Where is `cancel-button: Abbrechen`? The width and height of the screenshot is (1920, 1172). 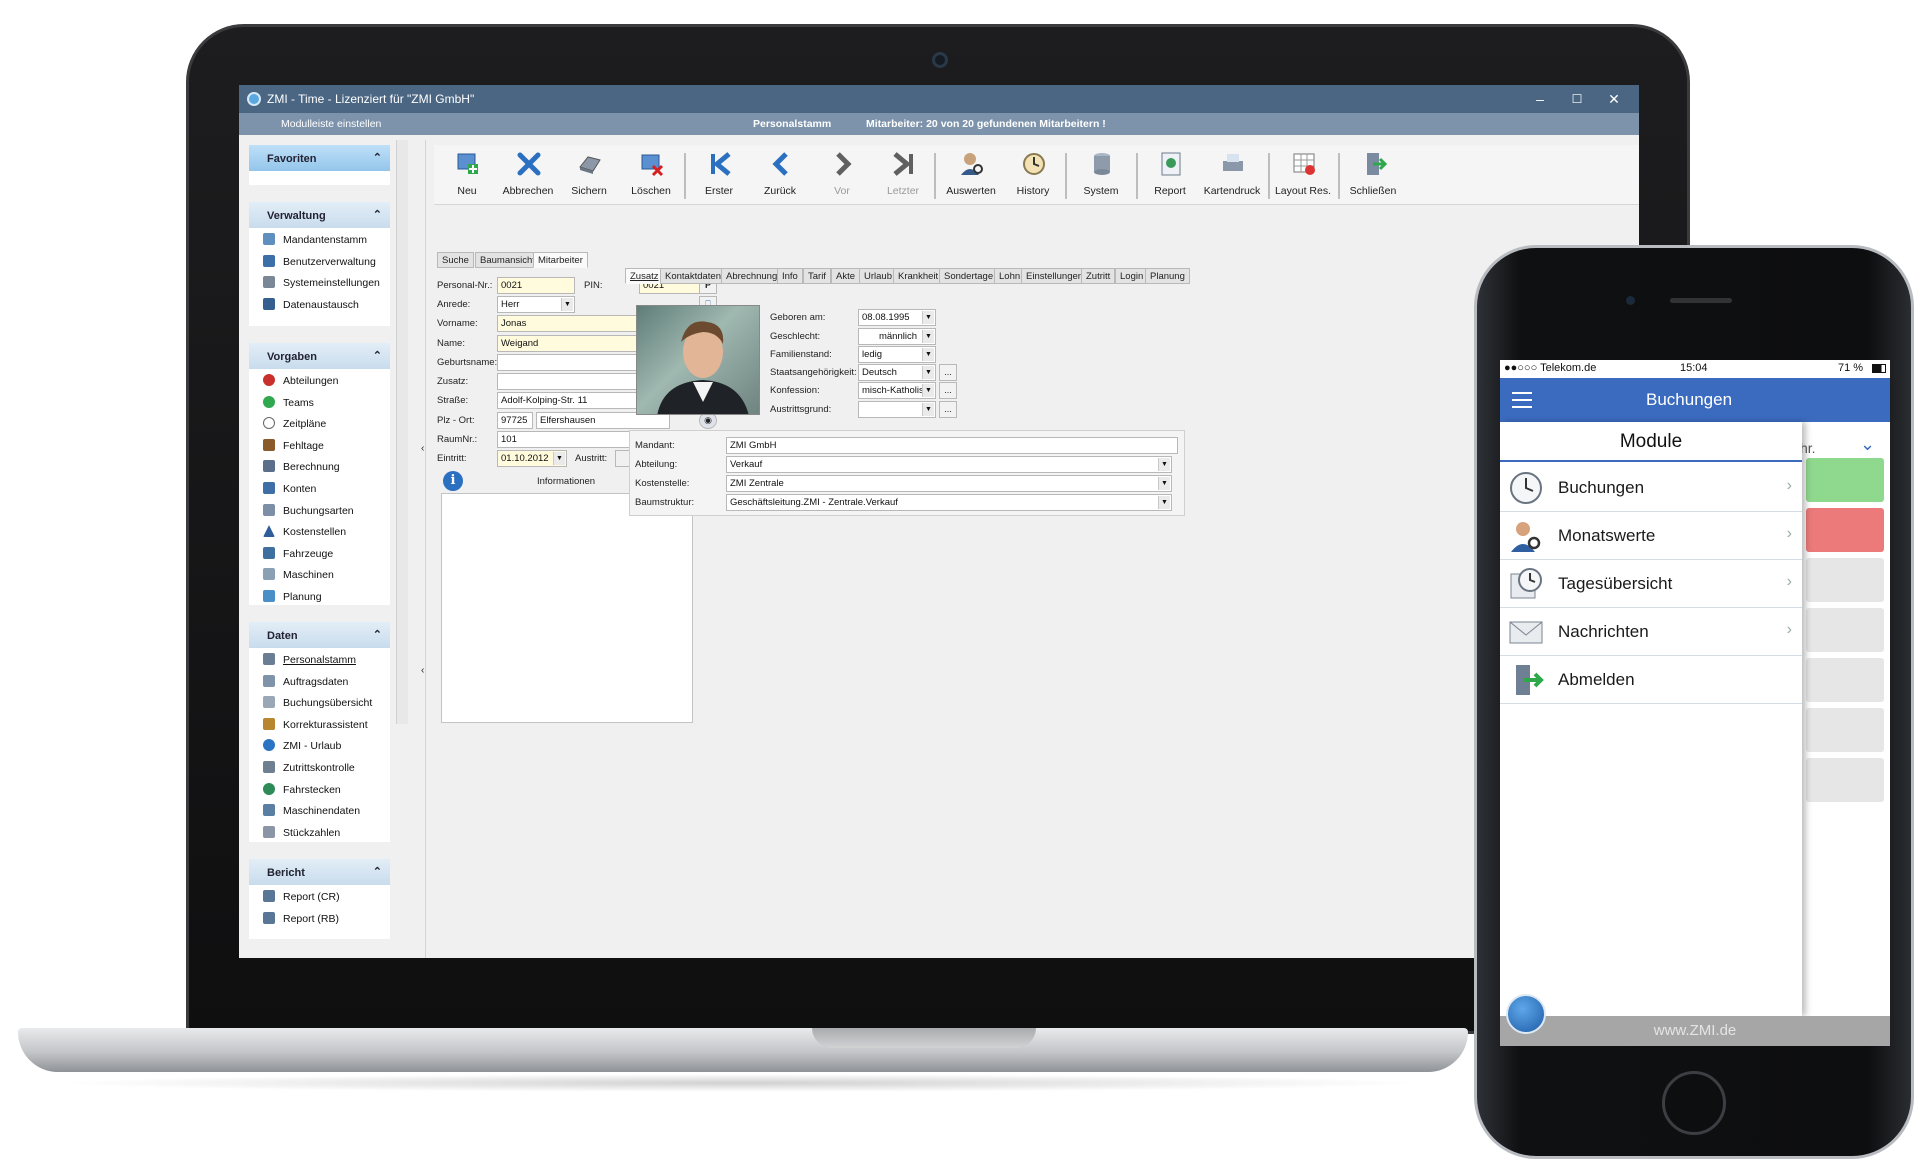
cancel-button: Abbrechen is located at coordinates (528, 174).